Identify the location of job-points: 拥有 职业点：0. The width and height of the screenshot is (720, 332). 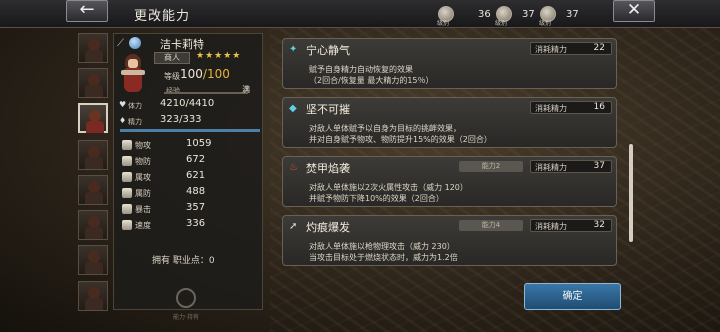
(183, 261).